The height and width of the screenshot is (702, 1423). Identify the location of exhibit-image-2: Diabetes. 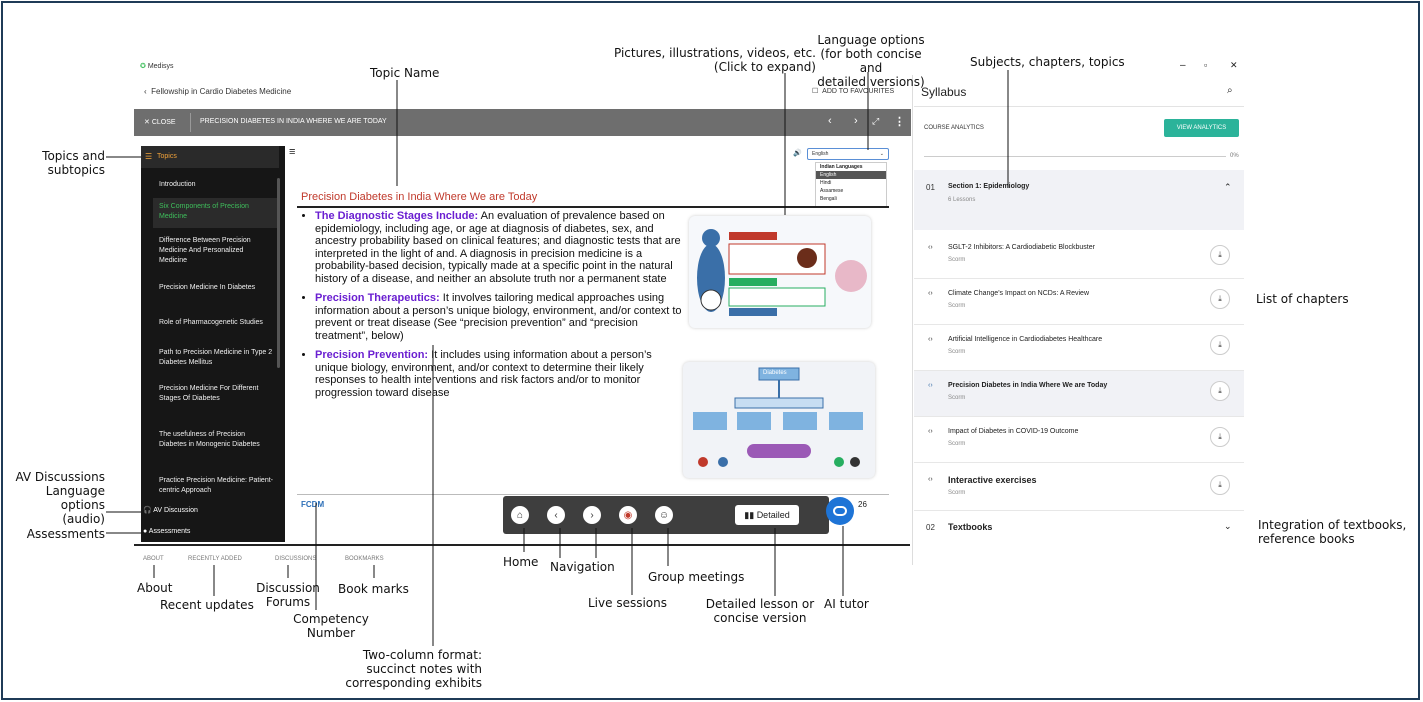
(779, 420).